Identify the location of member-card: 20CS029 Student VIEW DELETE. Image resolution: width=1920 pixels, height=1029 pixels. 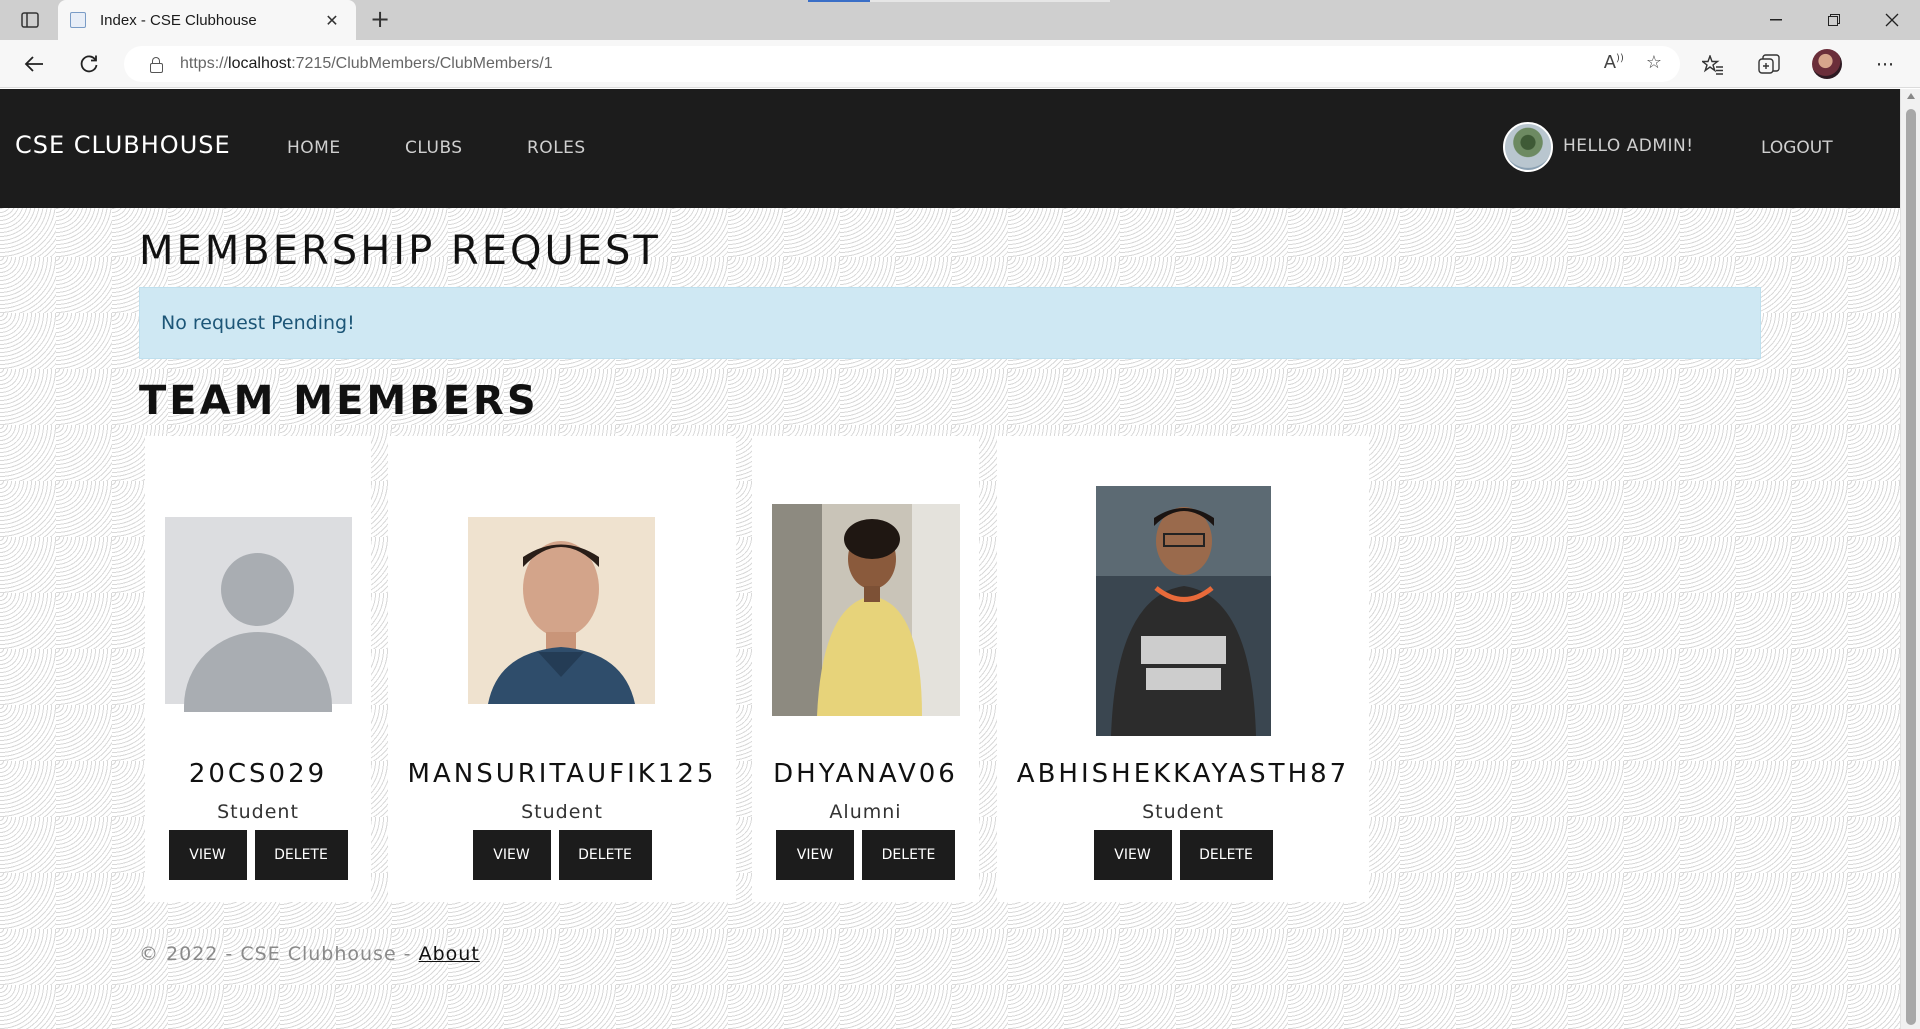
(258, 669).